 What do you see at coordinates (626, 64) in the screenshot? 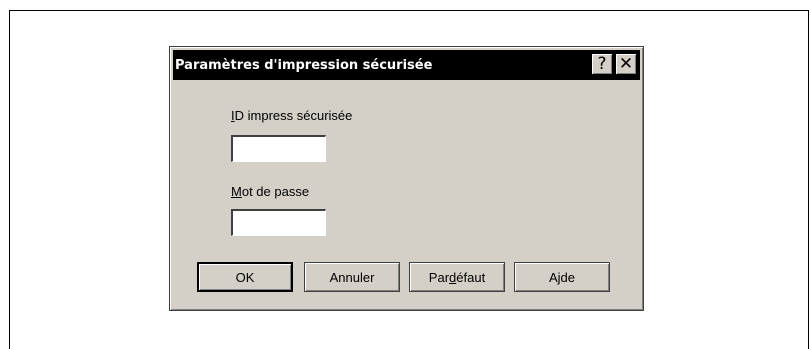
I see `close-icon: ✕` at bounding box center [626, 64].